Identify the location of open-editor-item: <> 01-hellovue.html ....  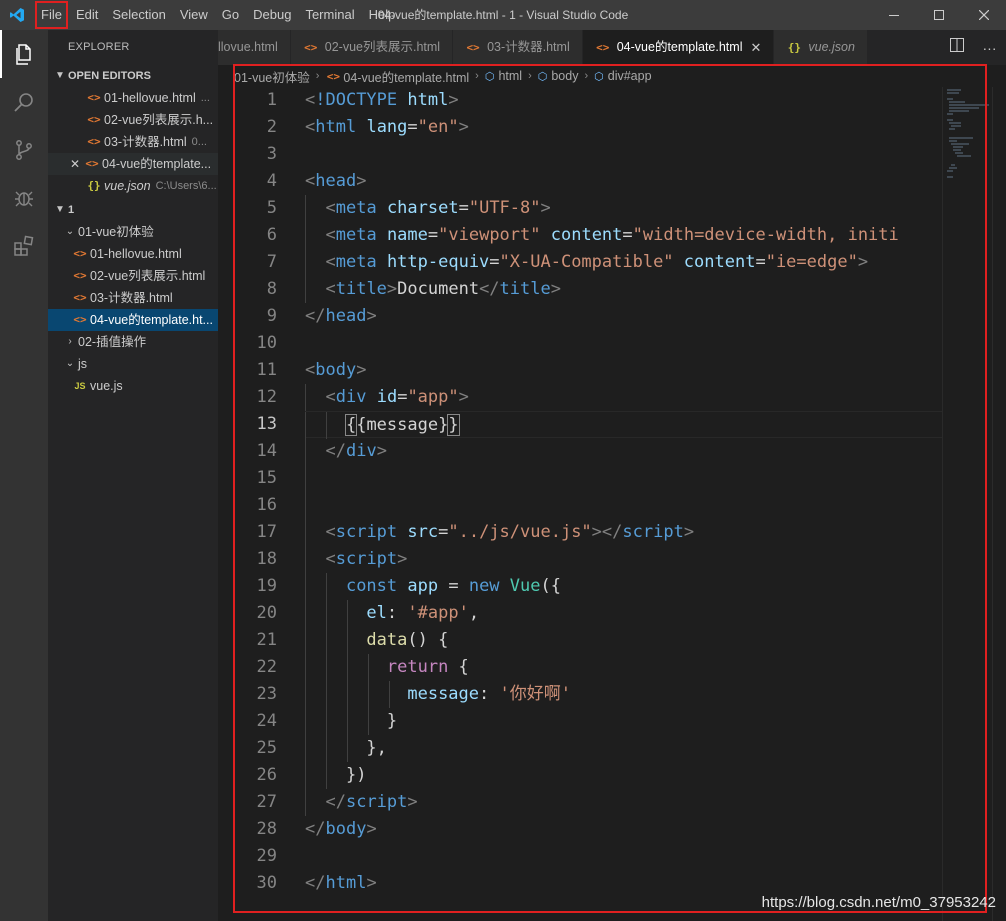
(133, 98).